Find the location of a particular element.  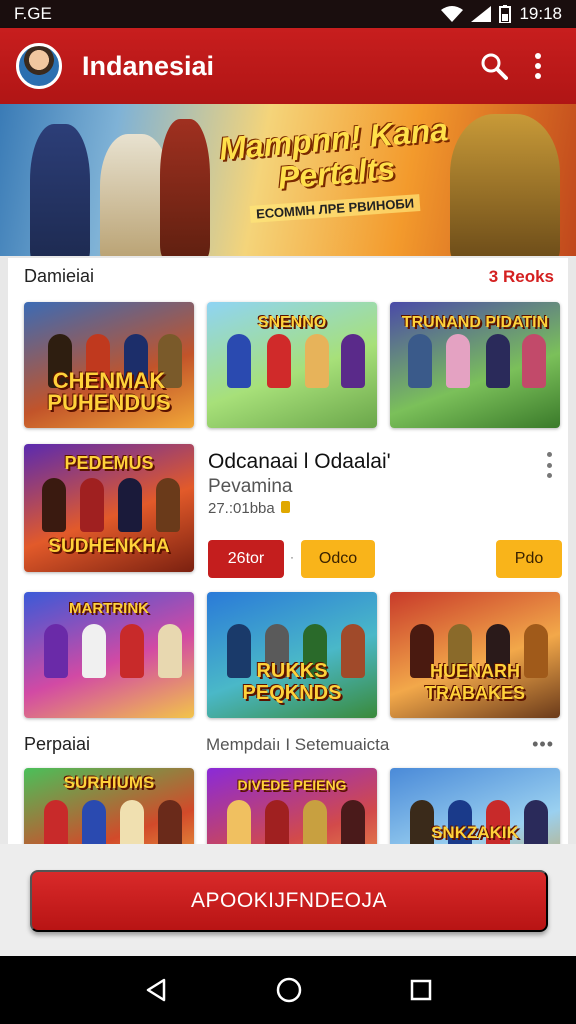

featured-title: Odcanaai l Odaalai' is located at coordinates (299, 461).